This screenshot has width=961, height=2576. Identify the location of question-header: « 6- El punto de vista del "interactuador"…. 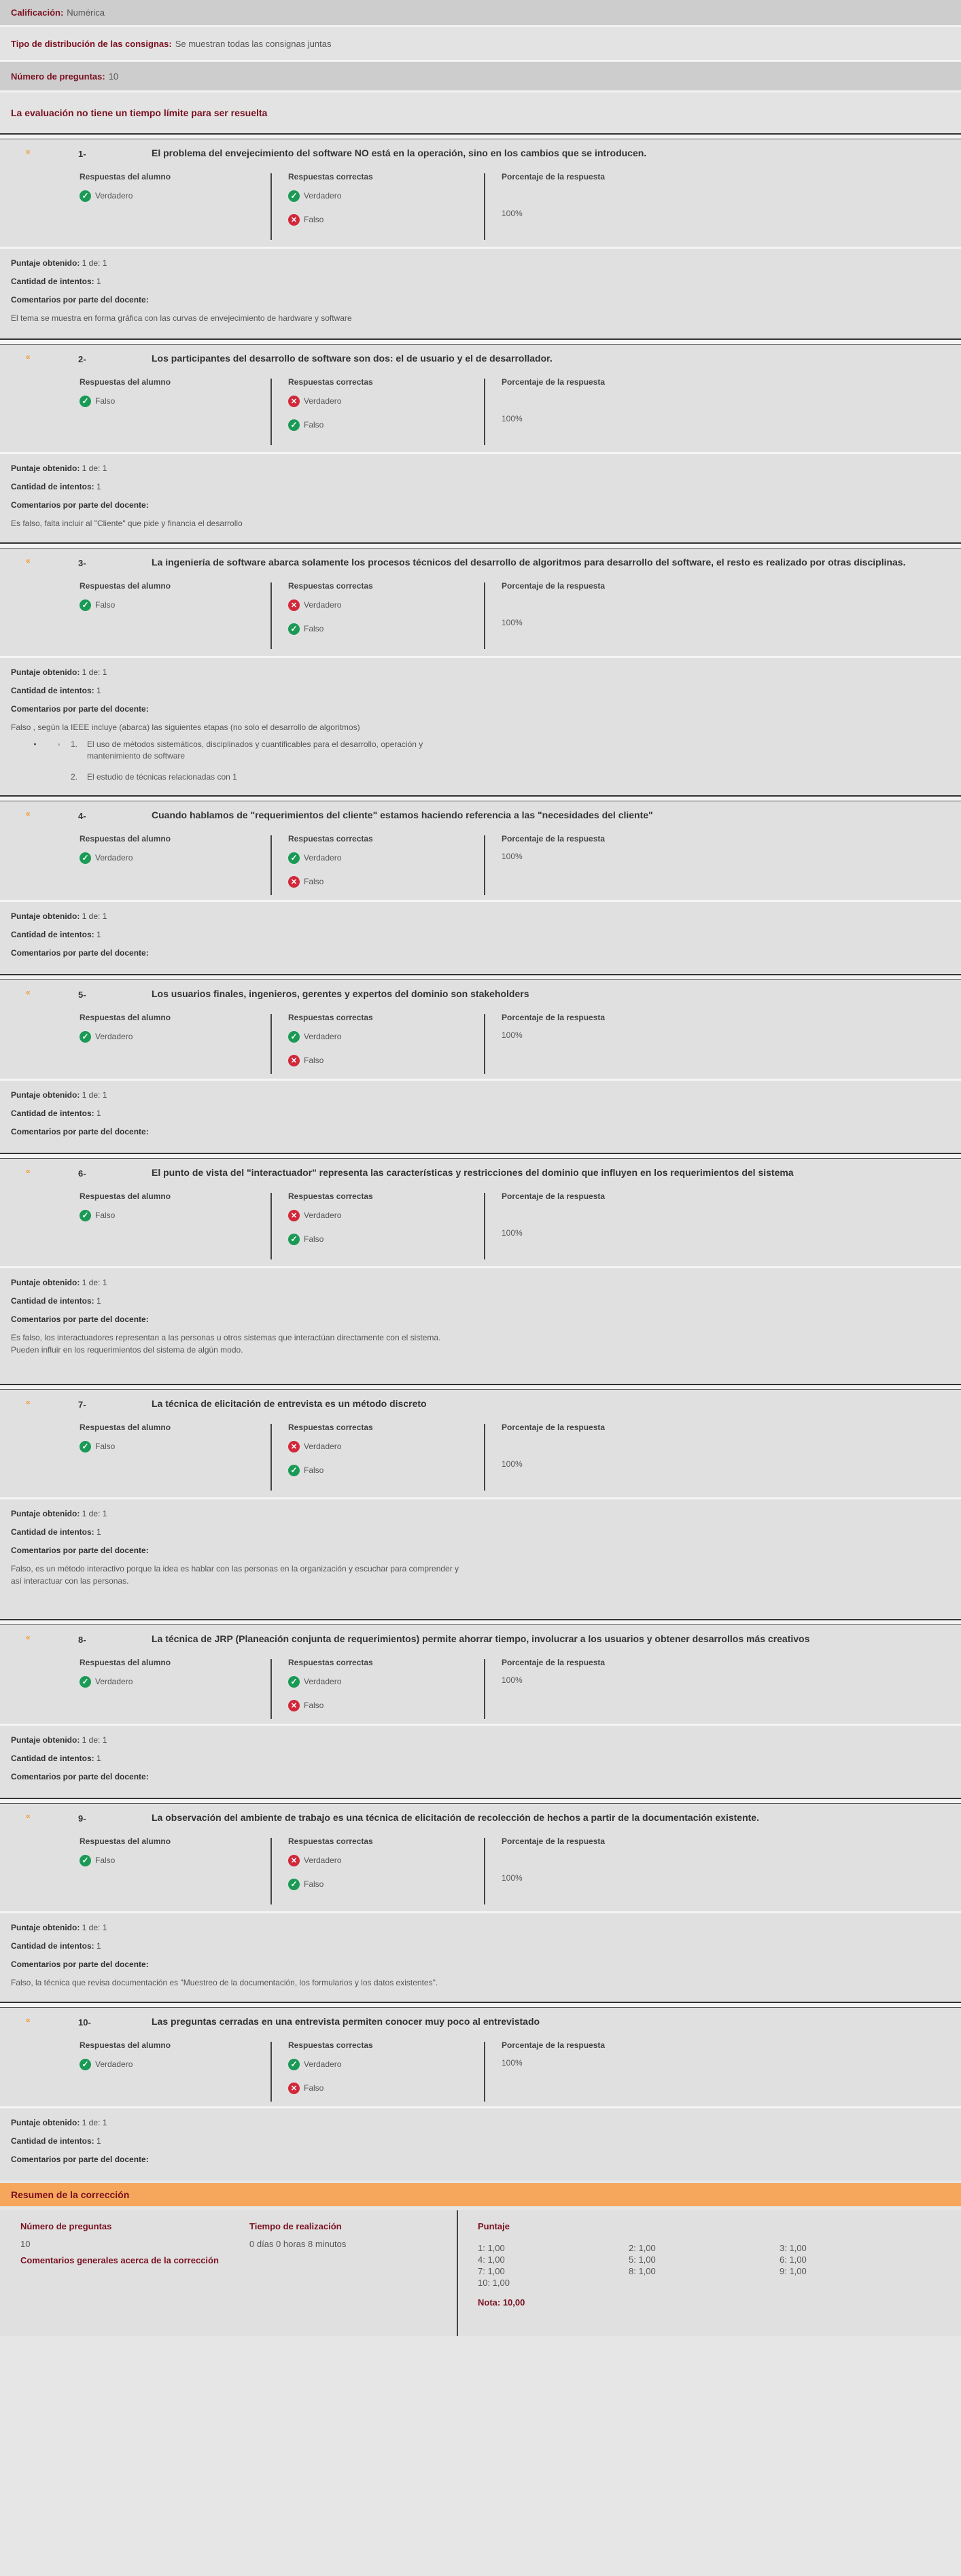
(480, 1213).